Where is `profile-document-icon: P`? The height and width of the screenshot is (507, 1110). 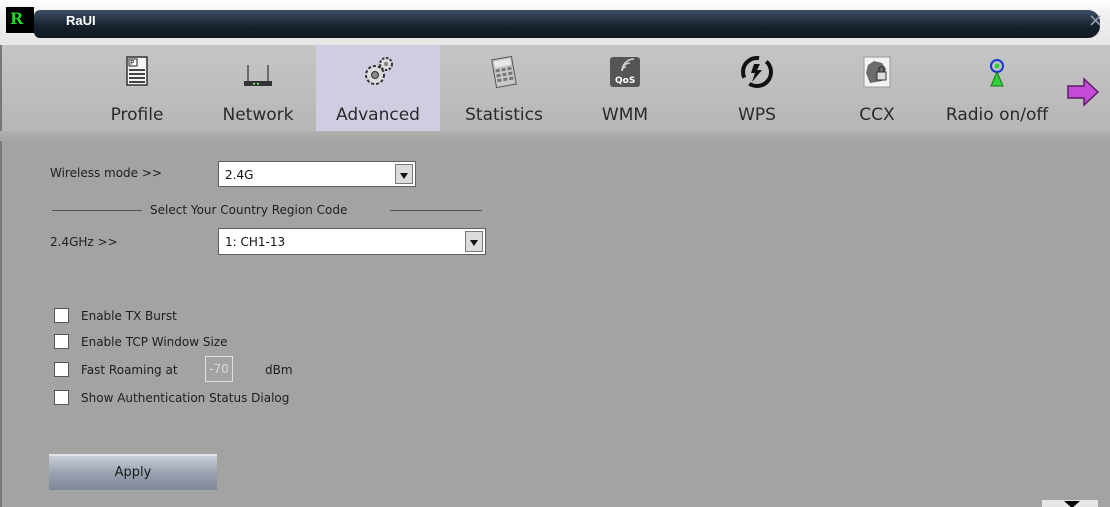
profile-document-icon: P is located at coordinates (137, 71).